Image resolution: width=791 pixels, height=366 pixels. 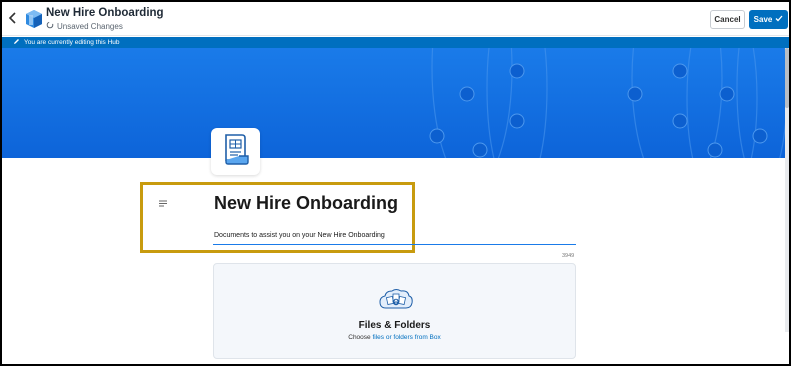 What do you see at coordinates (568, 256) in the screenshot?
I see `character-count: 3949` at bounding box center [568, 256].